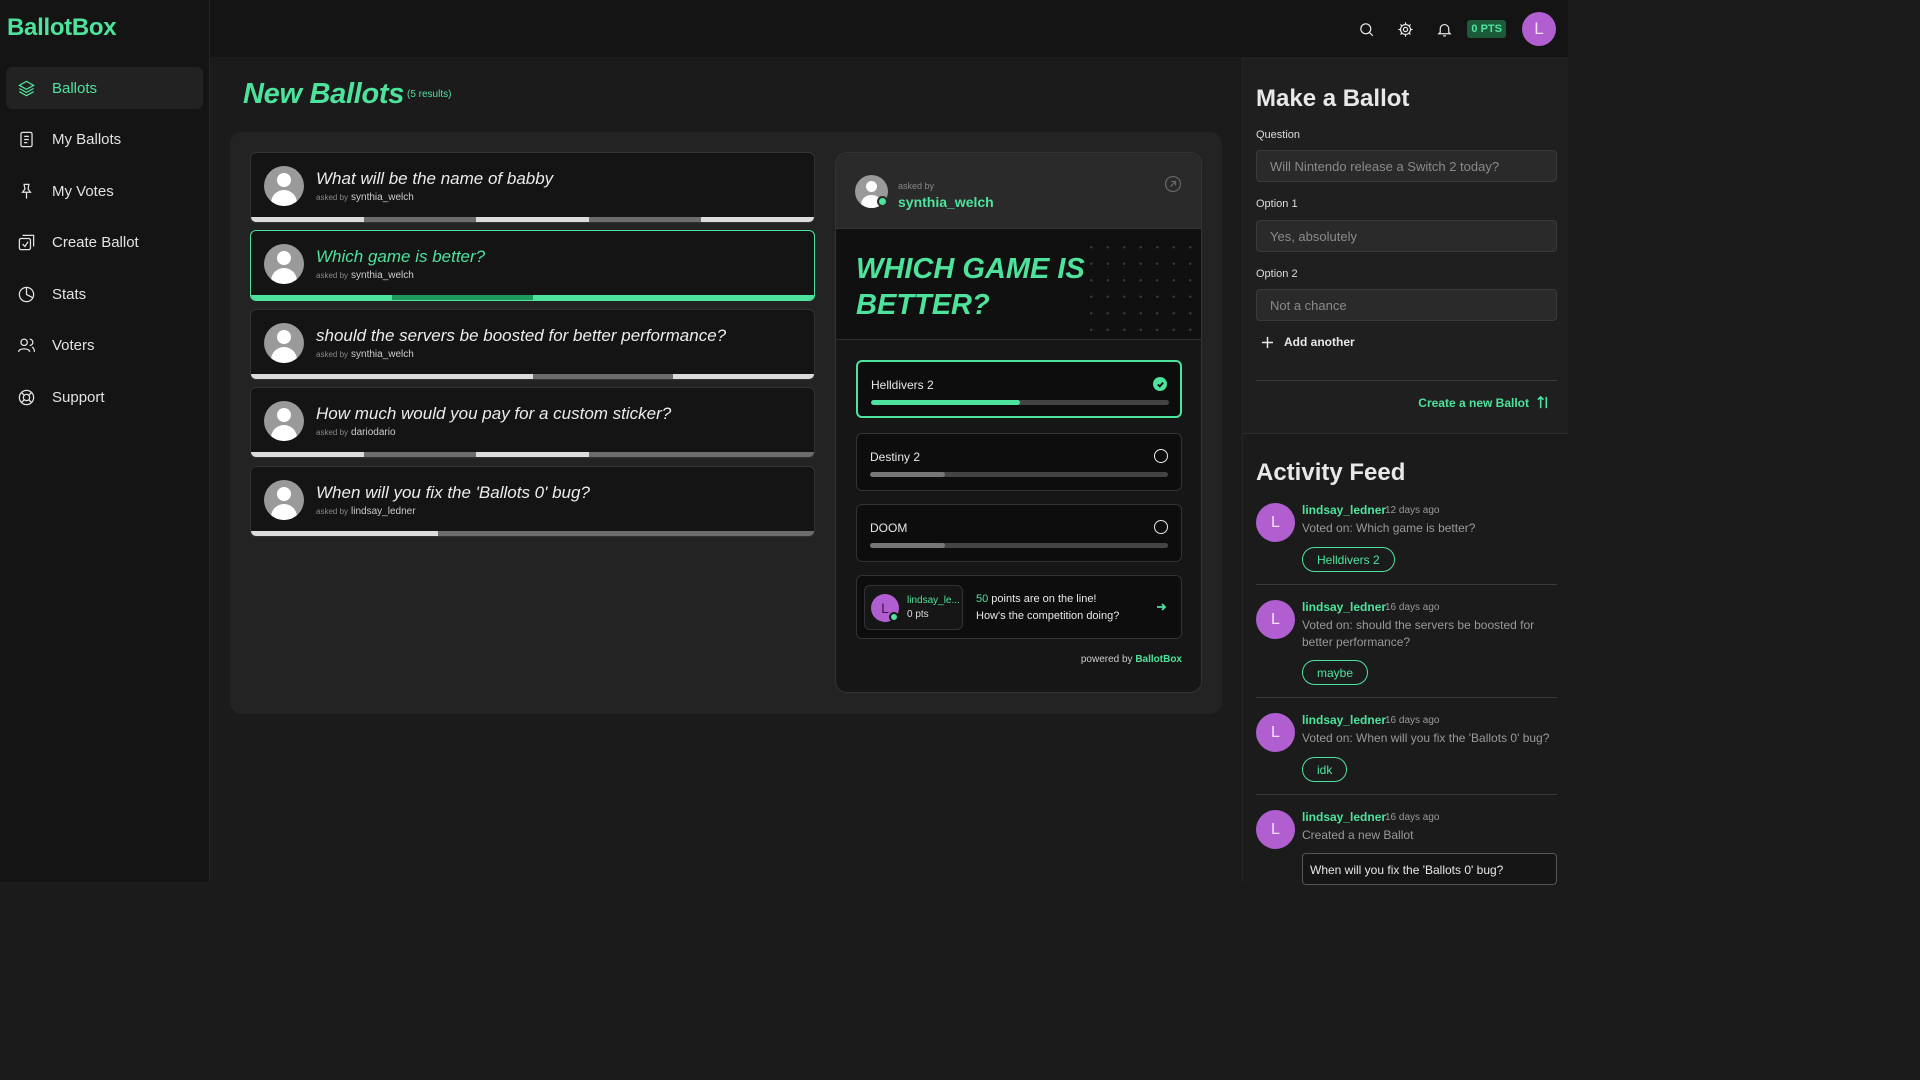 The image size is (1920, 1080). What do you see at coordinates (26, 191) in the screenshot?
I see `pin-icon` at bounding box center [26, 191].